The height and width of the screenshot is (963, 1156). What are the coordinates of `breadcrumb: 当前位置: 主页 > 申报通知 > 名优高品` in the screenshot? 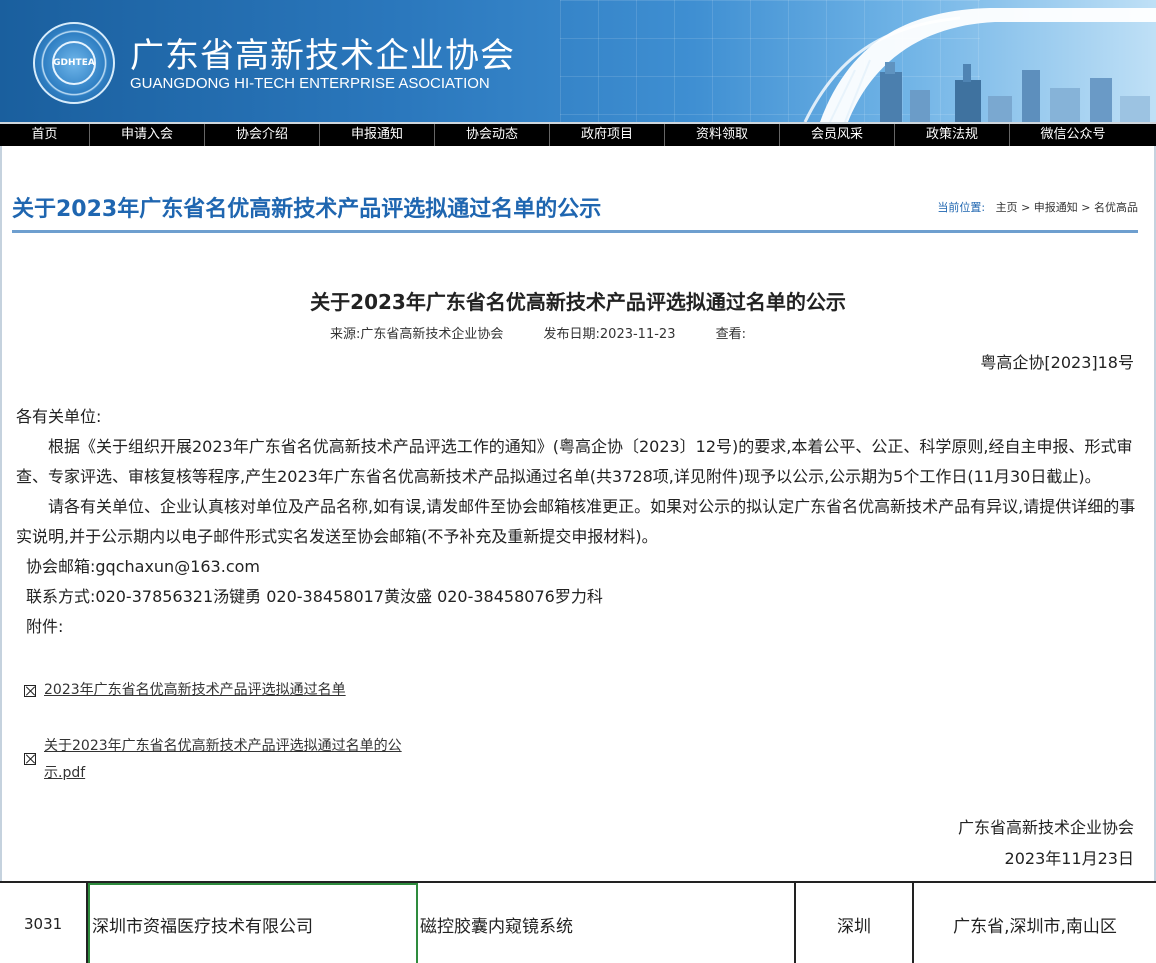 It's located at (1037, 207).